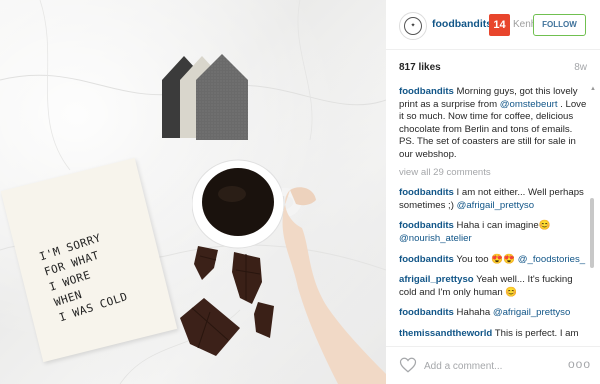 Image resolution: width=600 pixels, height=384 pixels. I want to click on hand, so click(334, 285).